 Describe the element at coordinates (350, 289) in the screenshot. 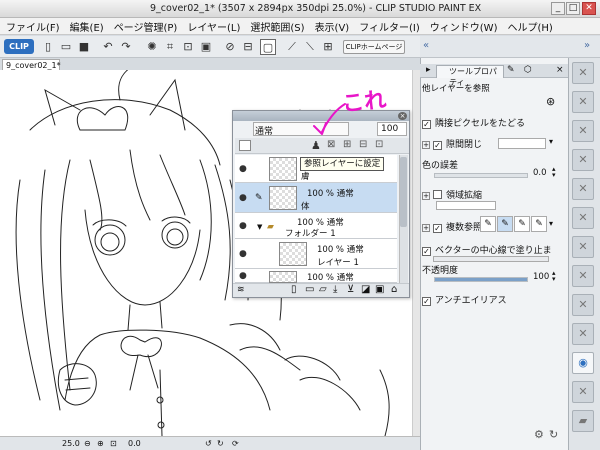

I see `merge-down-icon: ⊻` at that location.